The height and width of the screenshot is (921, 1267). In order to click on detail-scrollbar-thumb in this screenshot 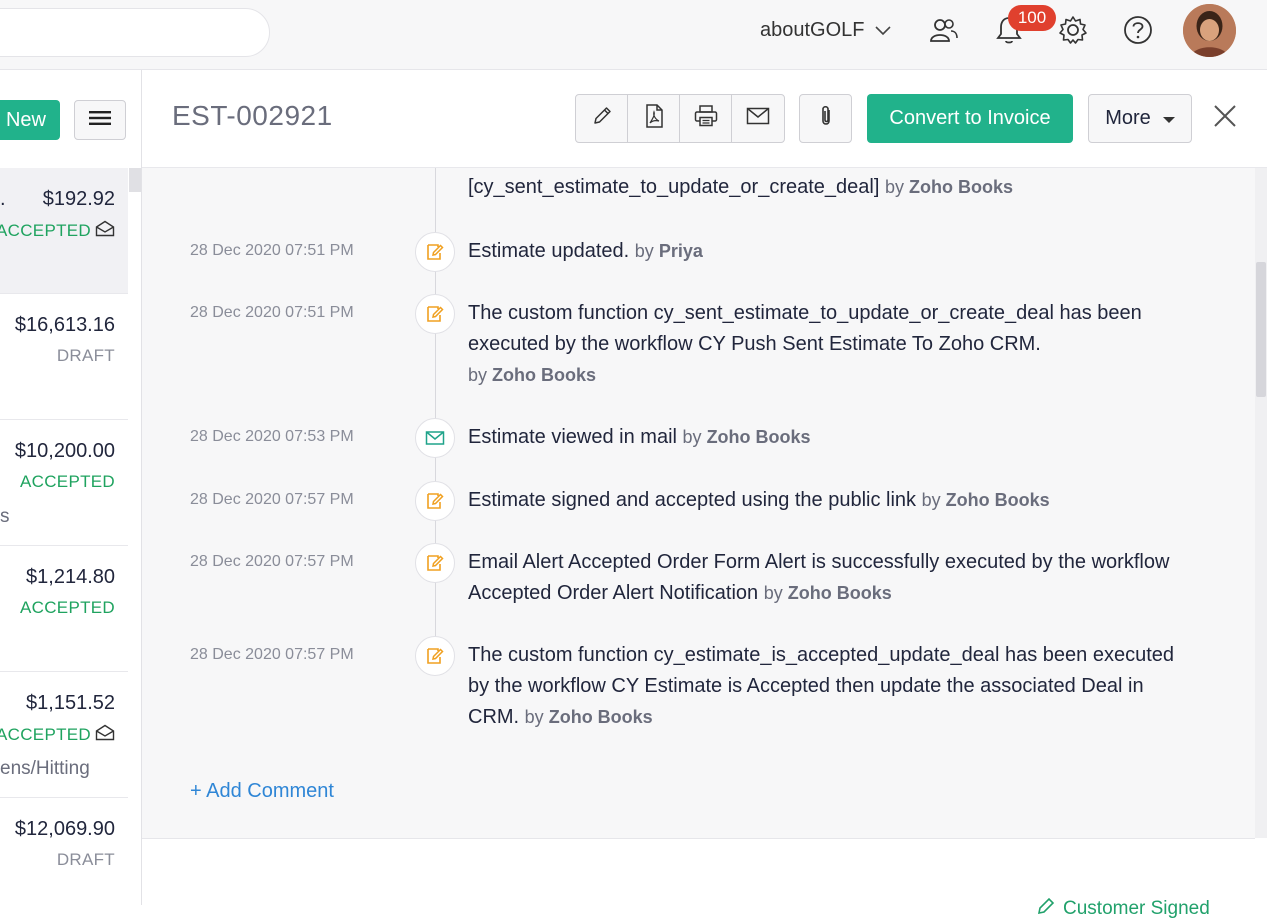, I will do `click(1261, 329)`.